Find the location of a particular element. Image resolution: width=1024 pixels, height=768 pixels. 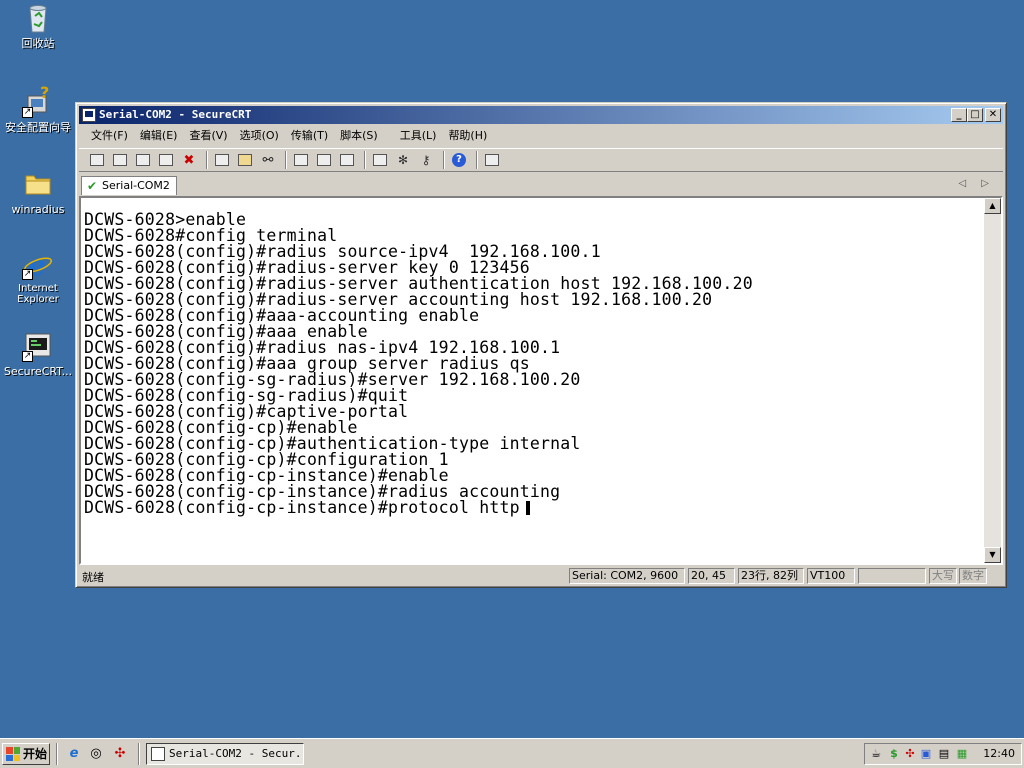

desktop-icon-label: winradius is located at coordinates (38, 209).